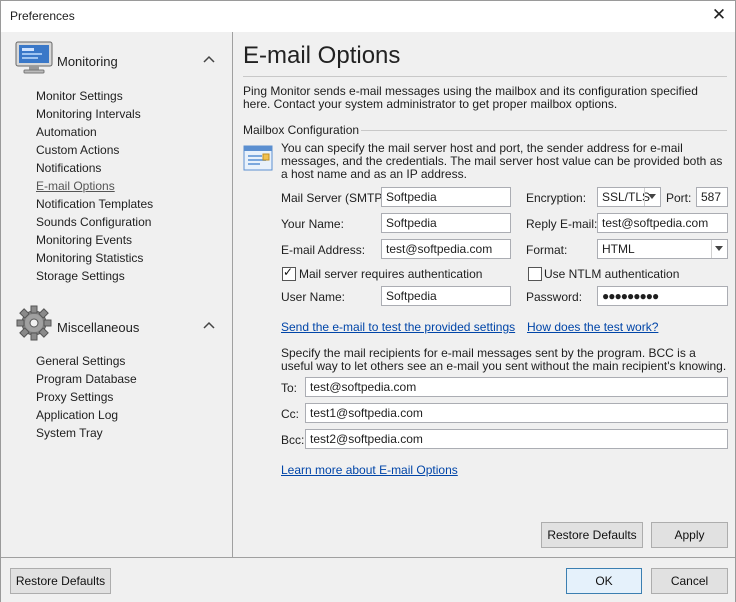  What do you see at coordinates (42, 16) in the screenshot?
I see `window-title: Preferences` at bounding box center [42, 16].